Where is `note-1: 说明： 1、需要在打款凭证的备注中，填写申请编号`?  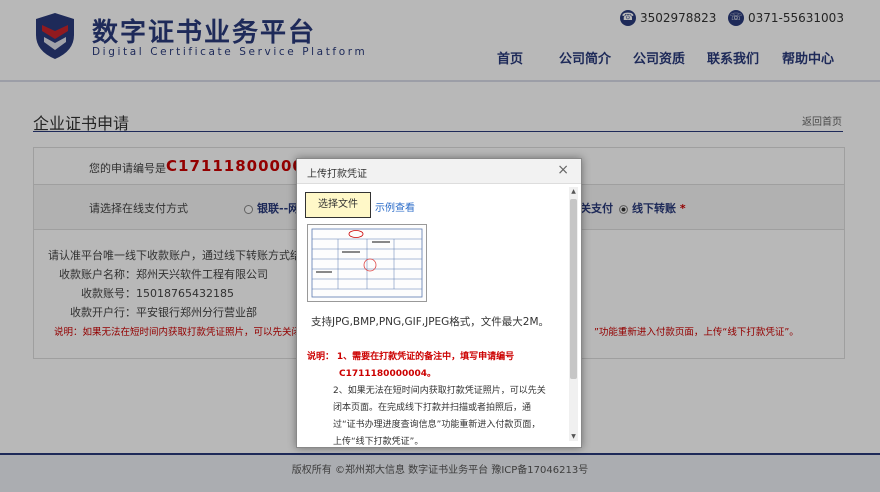 note-1: 说明： 1、需要在打款凭证的备注中，填写申请编号 is located at coordinates (411, 357).